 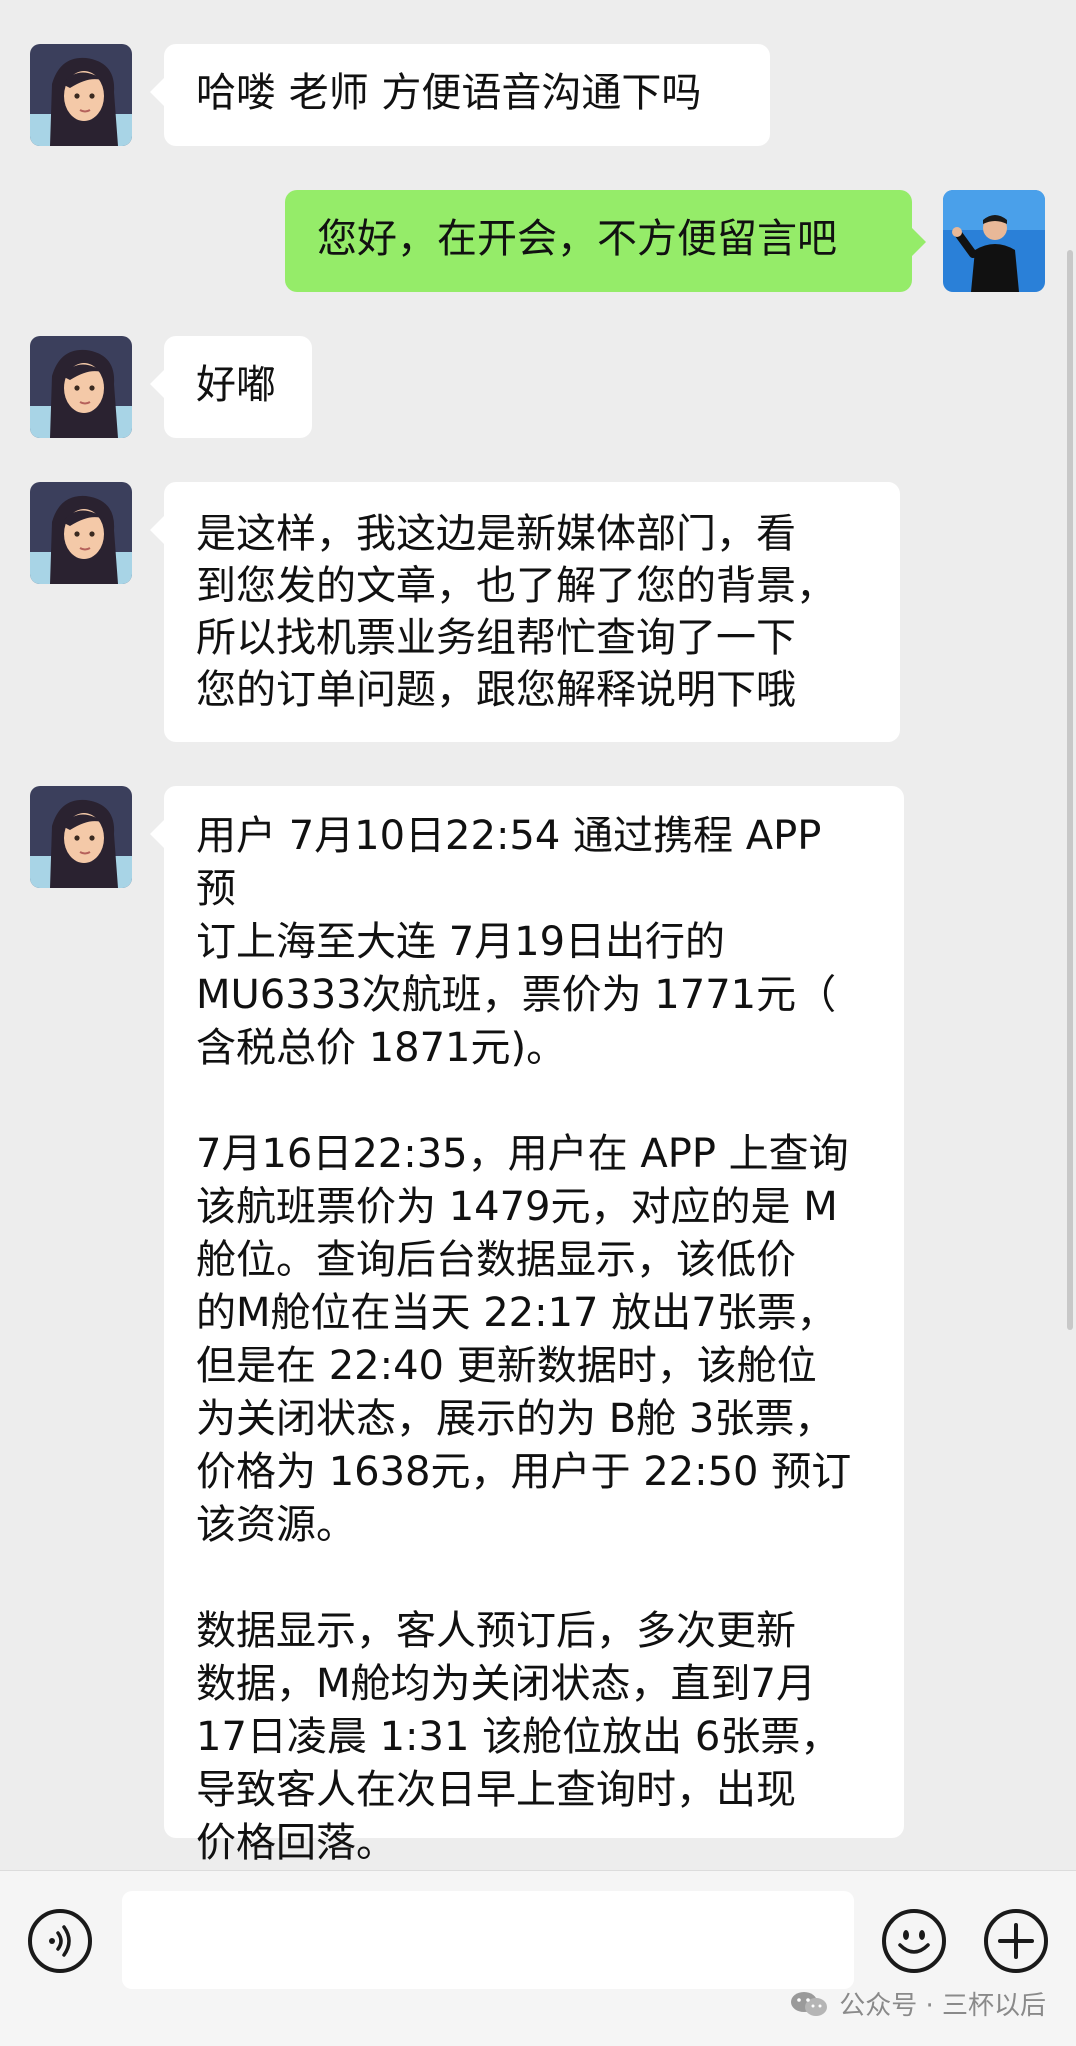 What do you see at coordinates (509, 862) in the screenshot?
I see `message-line: 用户 7月10日22:54 通过携程 APP 预` at bounding box center [509, 862].